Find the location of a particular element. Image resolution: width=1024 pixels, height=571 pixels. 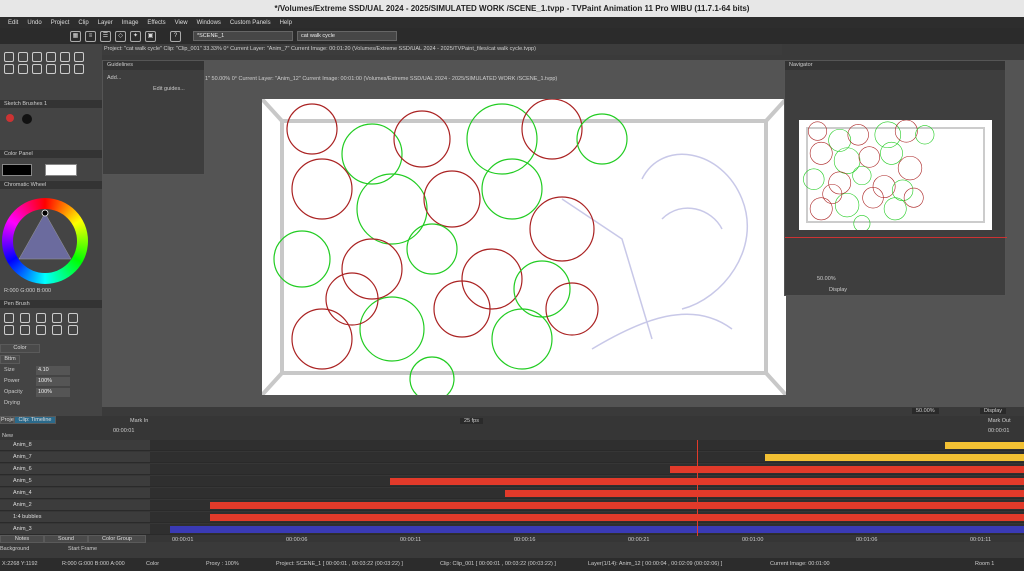

menu-item: Undo is located at coordinates (34, 23).